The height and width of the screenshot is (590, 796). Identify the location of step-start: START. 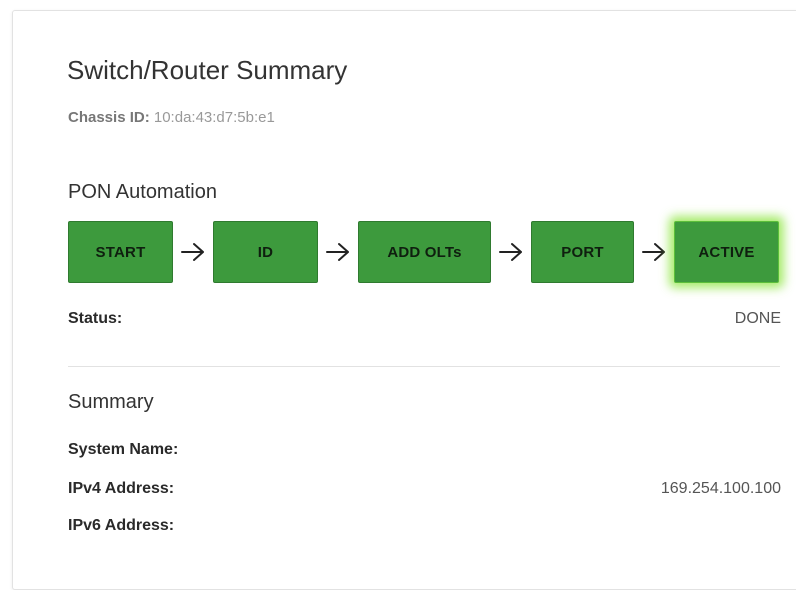
(120, 252).